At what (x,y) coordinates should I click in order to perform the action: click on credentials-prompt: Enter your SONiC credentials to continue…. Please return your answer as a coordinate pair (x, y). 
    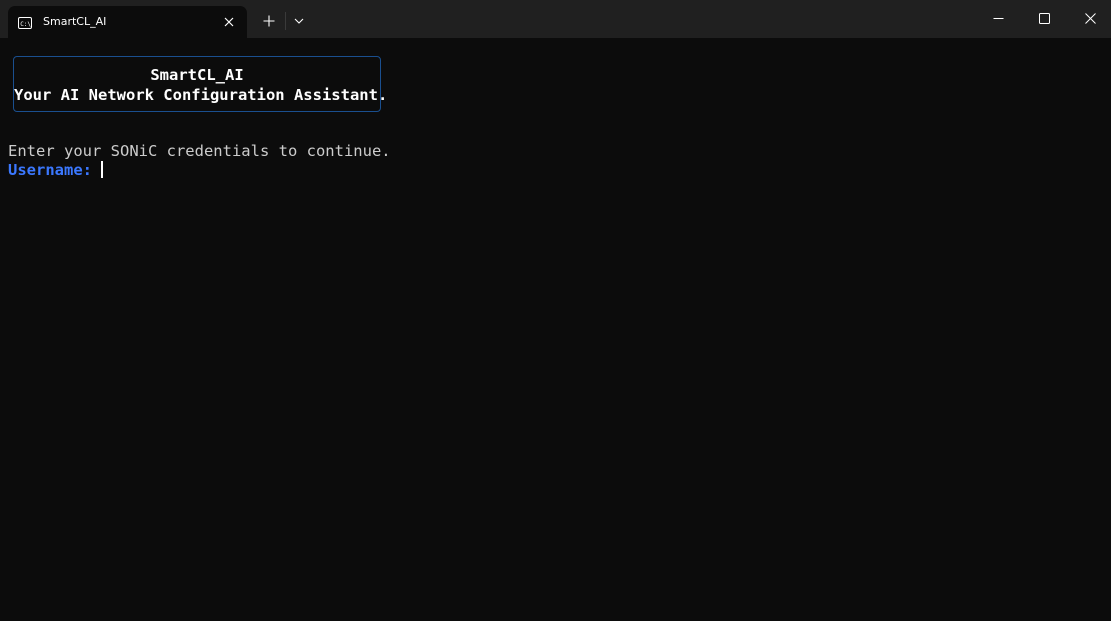
    Looking at the image, I should click on (199, 151).